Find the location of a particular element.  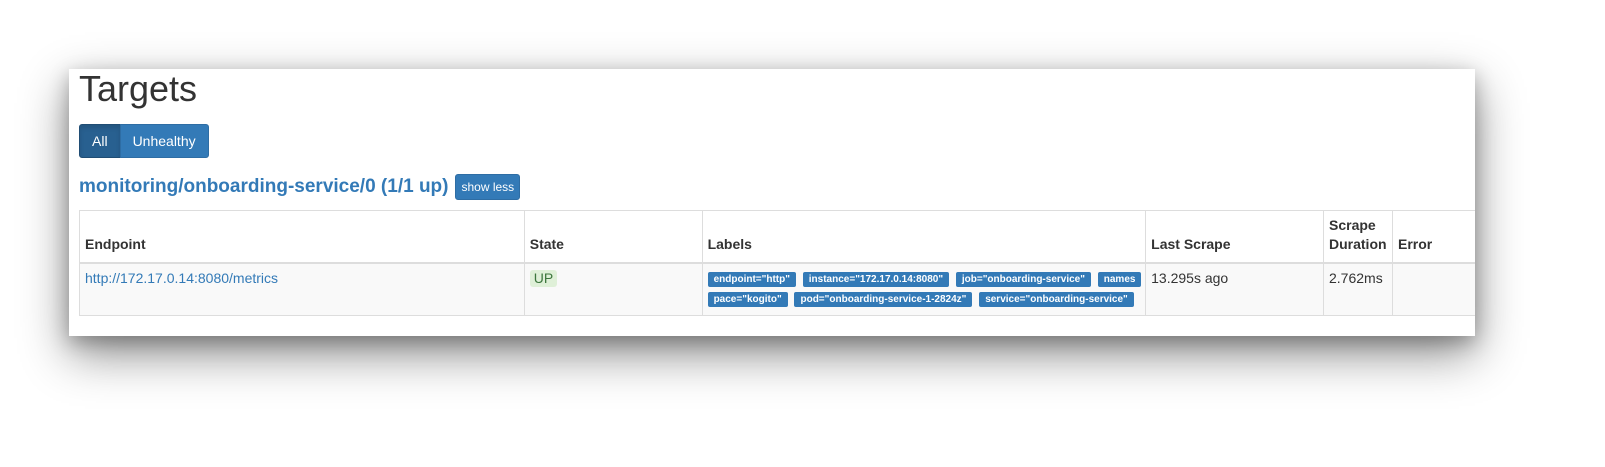

state-cell: UP is located at coordinates (613, 289).